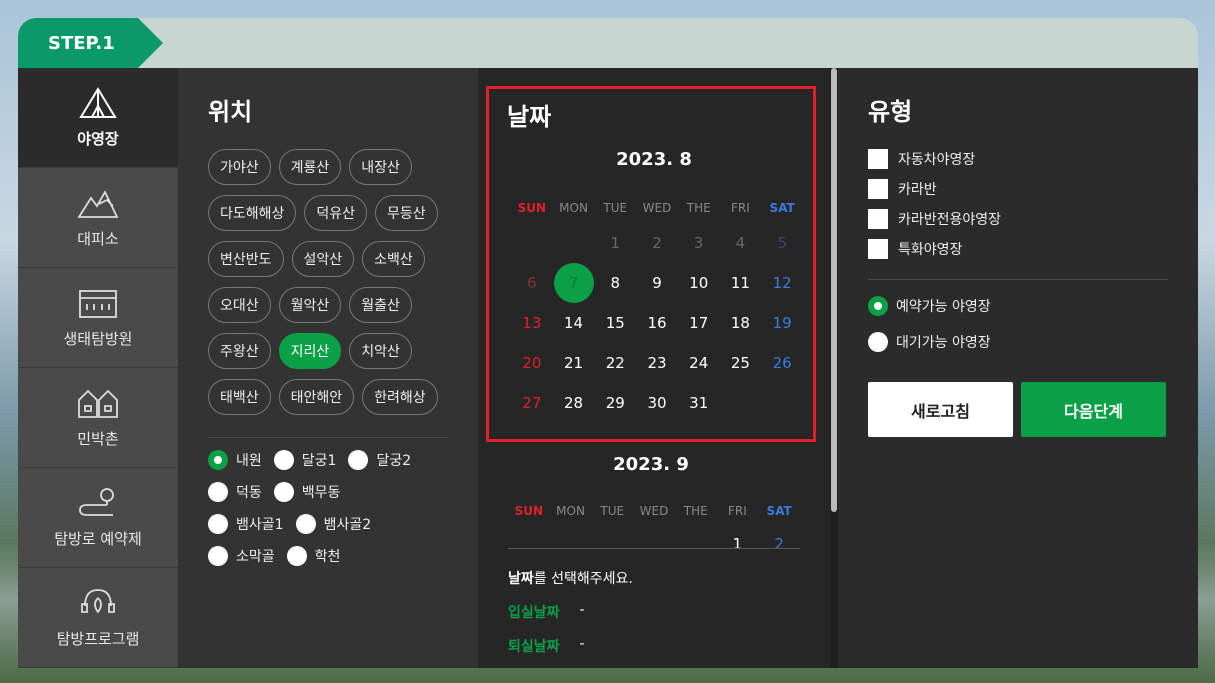 The width and height of the screenshot is (1215, 683). What do you see at coordinates (1018, 324) in the screenshot?
I see `availability-radio-group: 예약가능 야영장대기가능 야영장` at bounding box center [1018, 324].